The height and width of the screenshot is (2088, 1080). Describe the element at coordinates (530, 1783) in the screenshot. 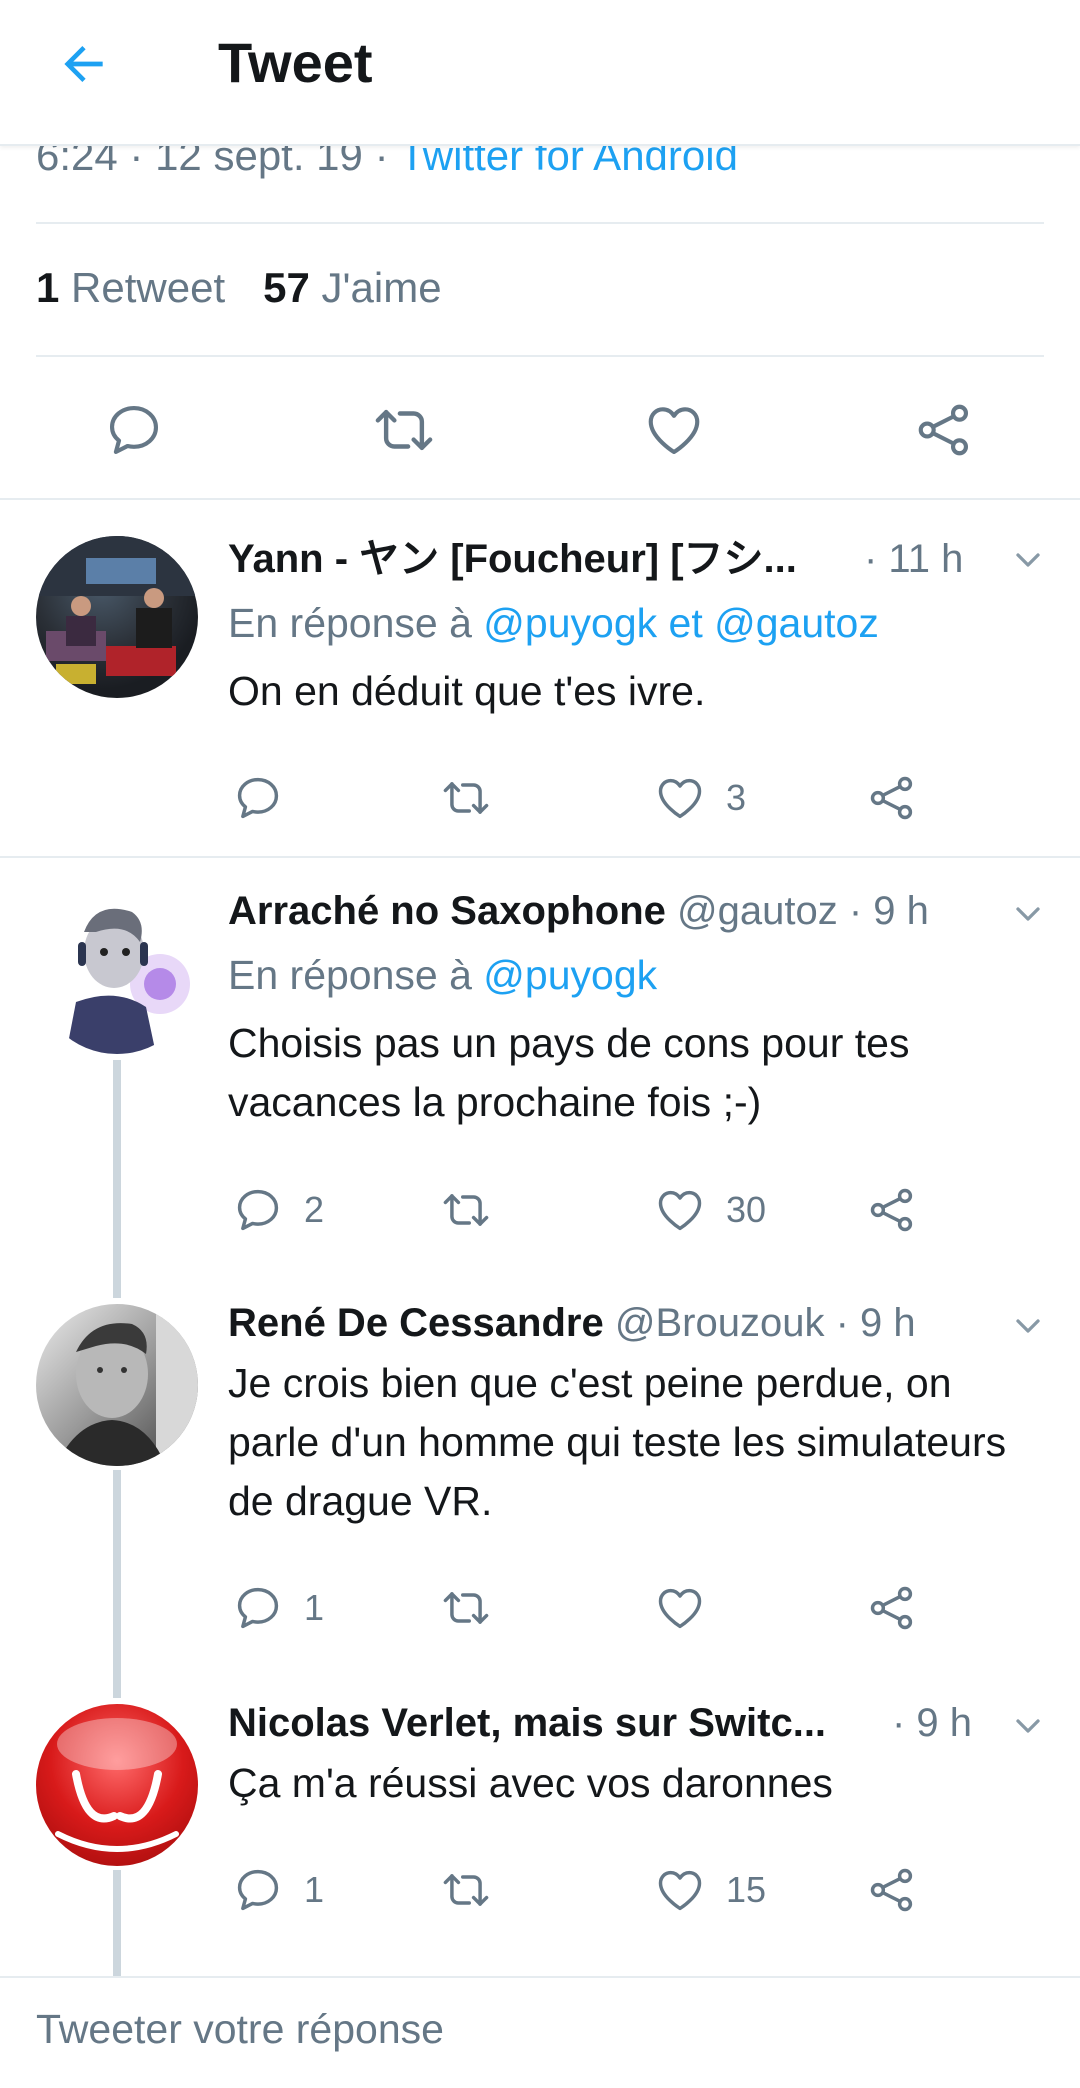

I see `reply-text: Ça m'a réussi avec vos daronnes` at that location.